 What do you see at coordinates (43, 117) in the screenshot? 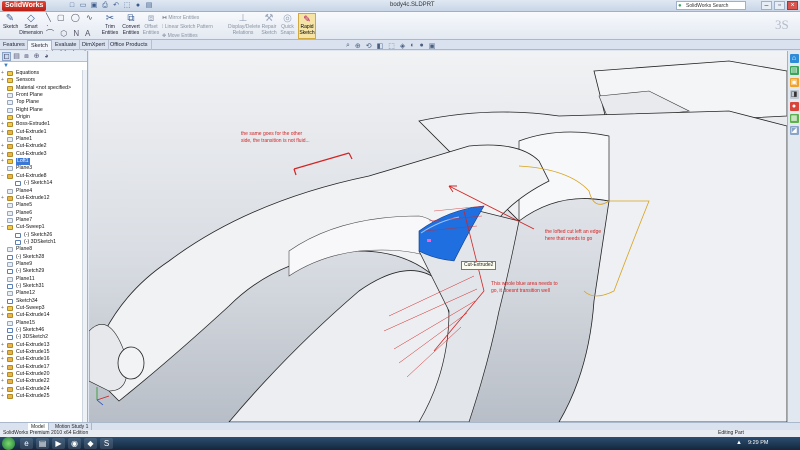
I see `feature-tree-item: Origin` at bounding box center [43, 117].